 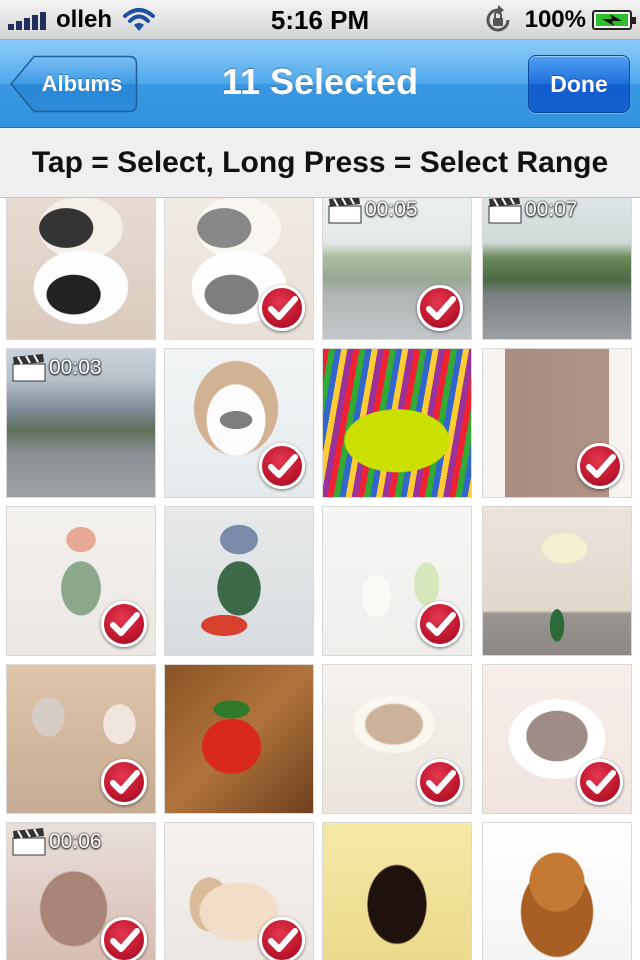 I want to click on photo-thumbnail-rainy-street-trees: 00:07, so click(x=557, y=269).